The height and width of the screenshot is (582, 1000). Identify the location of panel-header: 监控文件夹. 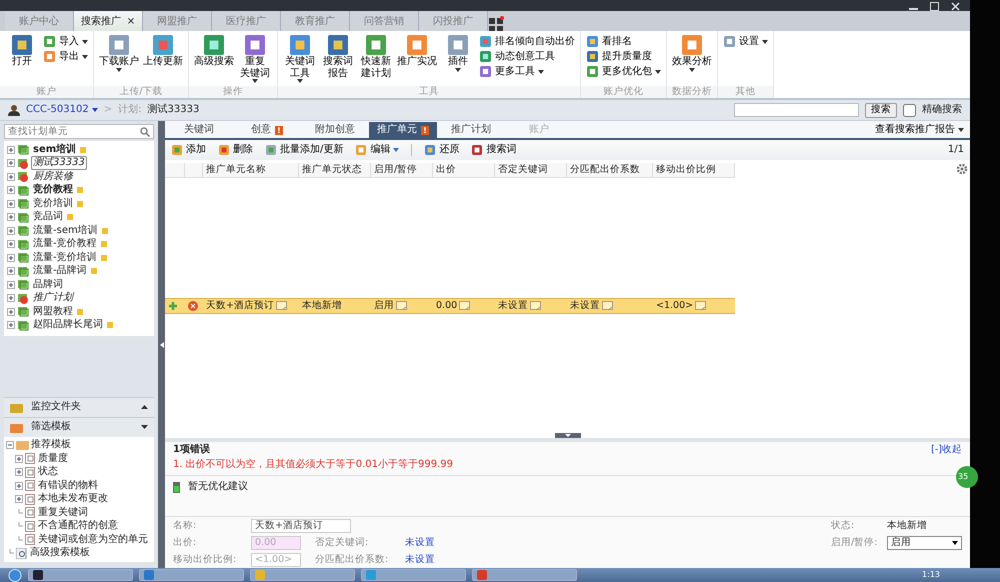
(79, 406).